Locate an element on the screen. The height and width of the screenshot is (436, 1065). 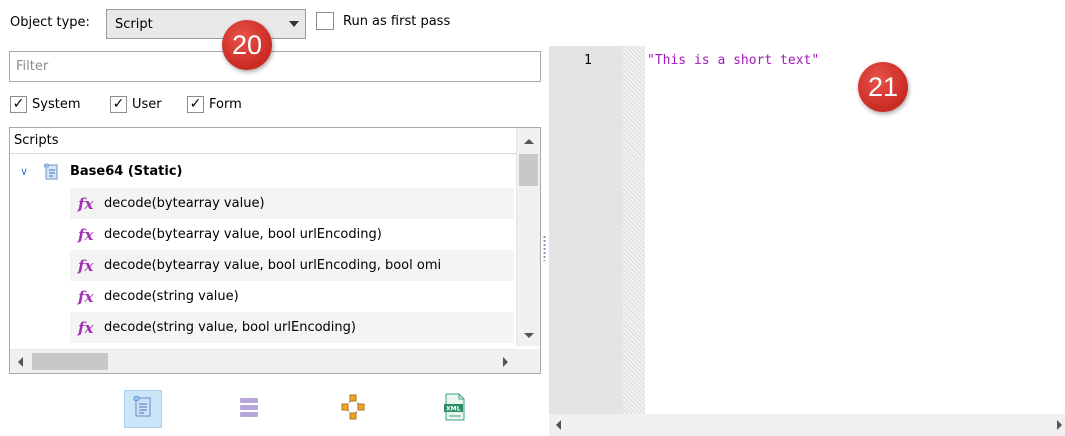
splitter-handle is located at coordinates (544, 248).